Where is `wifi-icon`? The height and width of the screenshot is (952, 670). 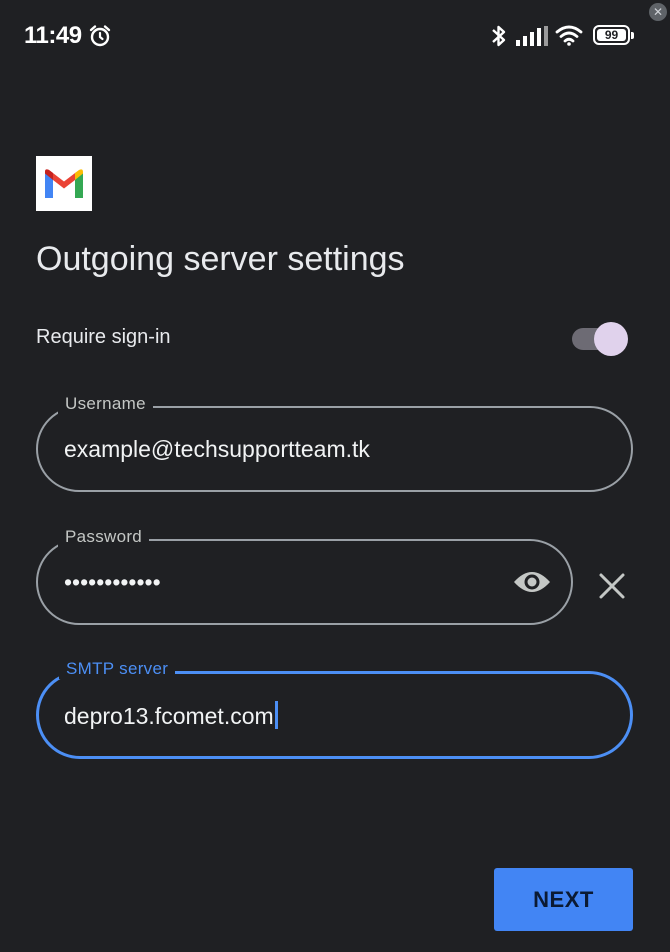 wifi-icon is located at coordinates (569, 37).